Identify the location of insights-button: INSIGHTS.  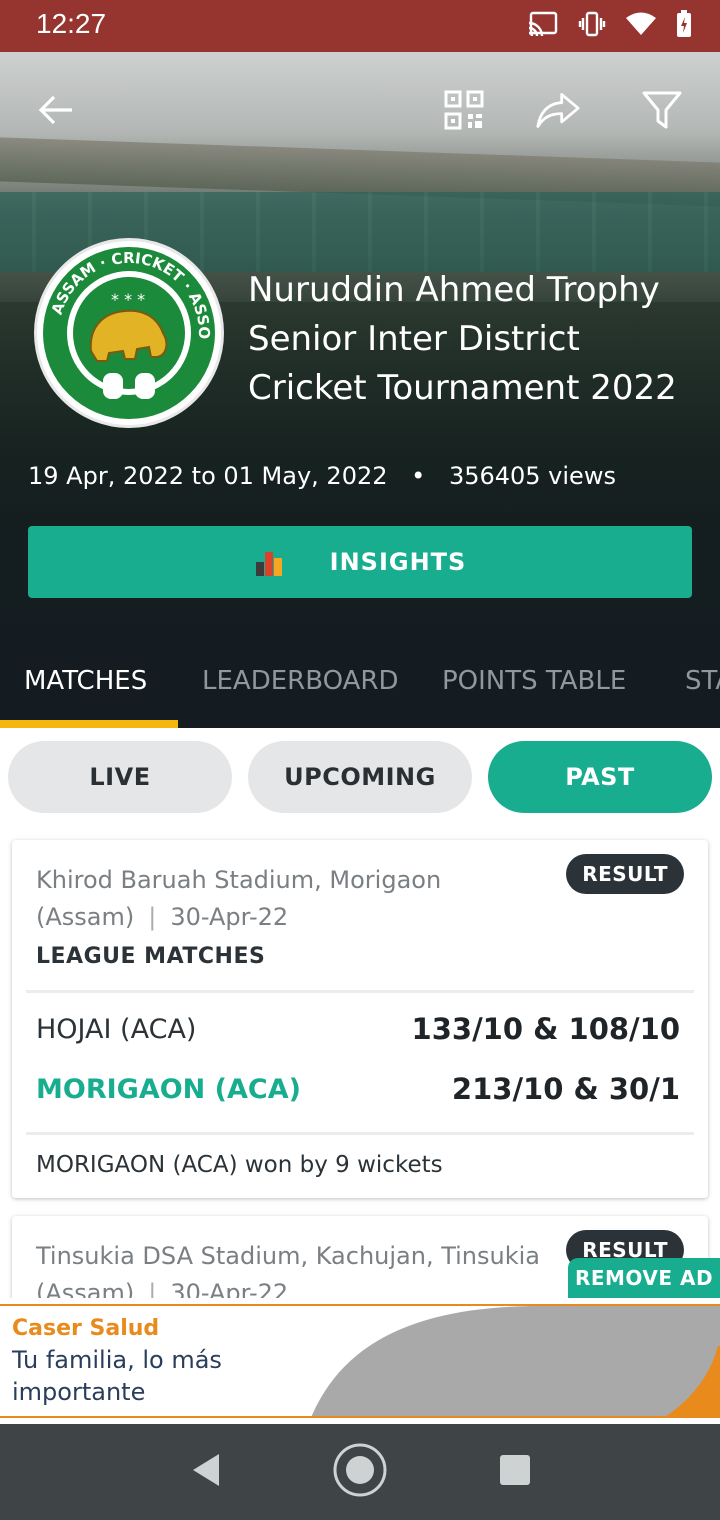
(360, 562).